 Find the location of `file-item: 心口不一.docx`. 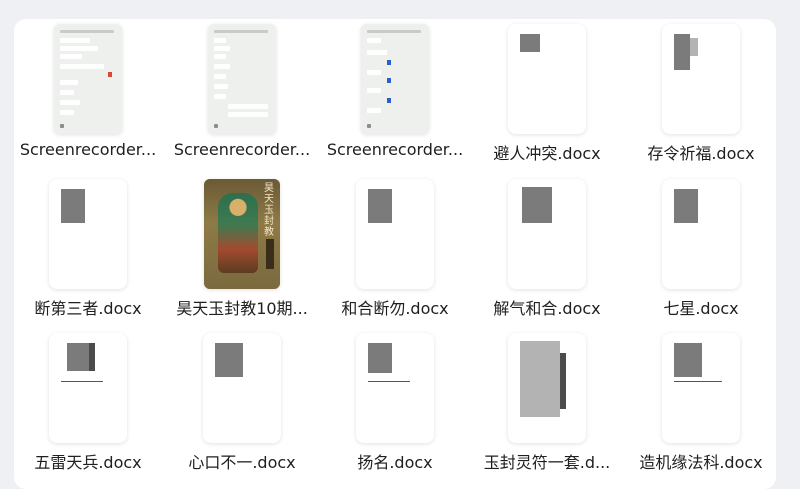

file-item: 心口不一.docx is located at coordinates (242, 408).